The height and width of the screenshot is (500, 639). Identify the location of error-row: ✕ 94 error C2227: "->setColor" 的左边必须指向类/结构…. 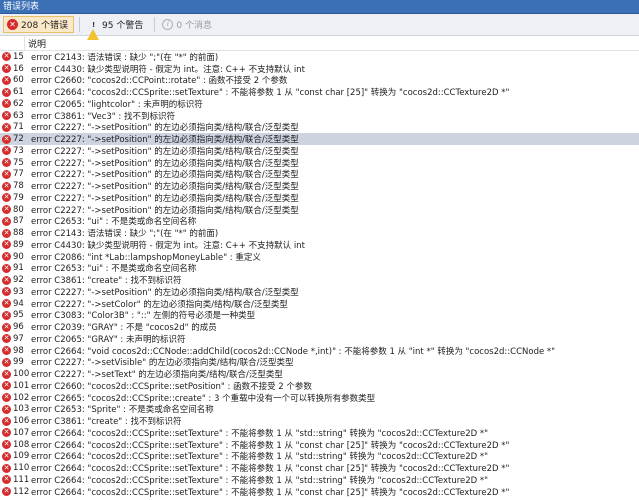
(319, 304).